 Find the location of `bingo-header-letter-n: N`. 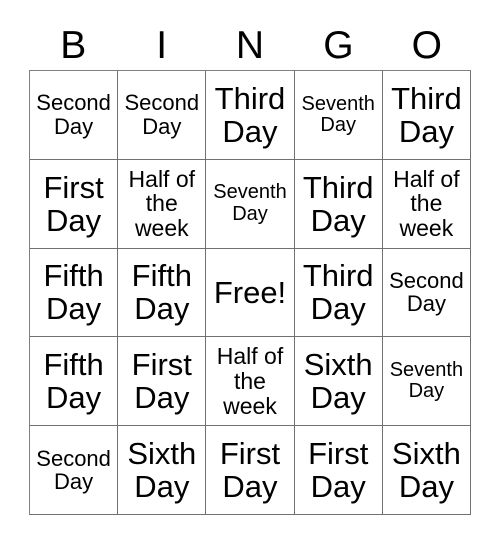

bingo-header-letter-n: N is located at coordinates (250, 45).